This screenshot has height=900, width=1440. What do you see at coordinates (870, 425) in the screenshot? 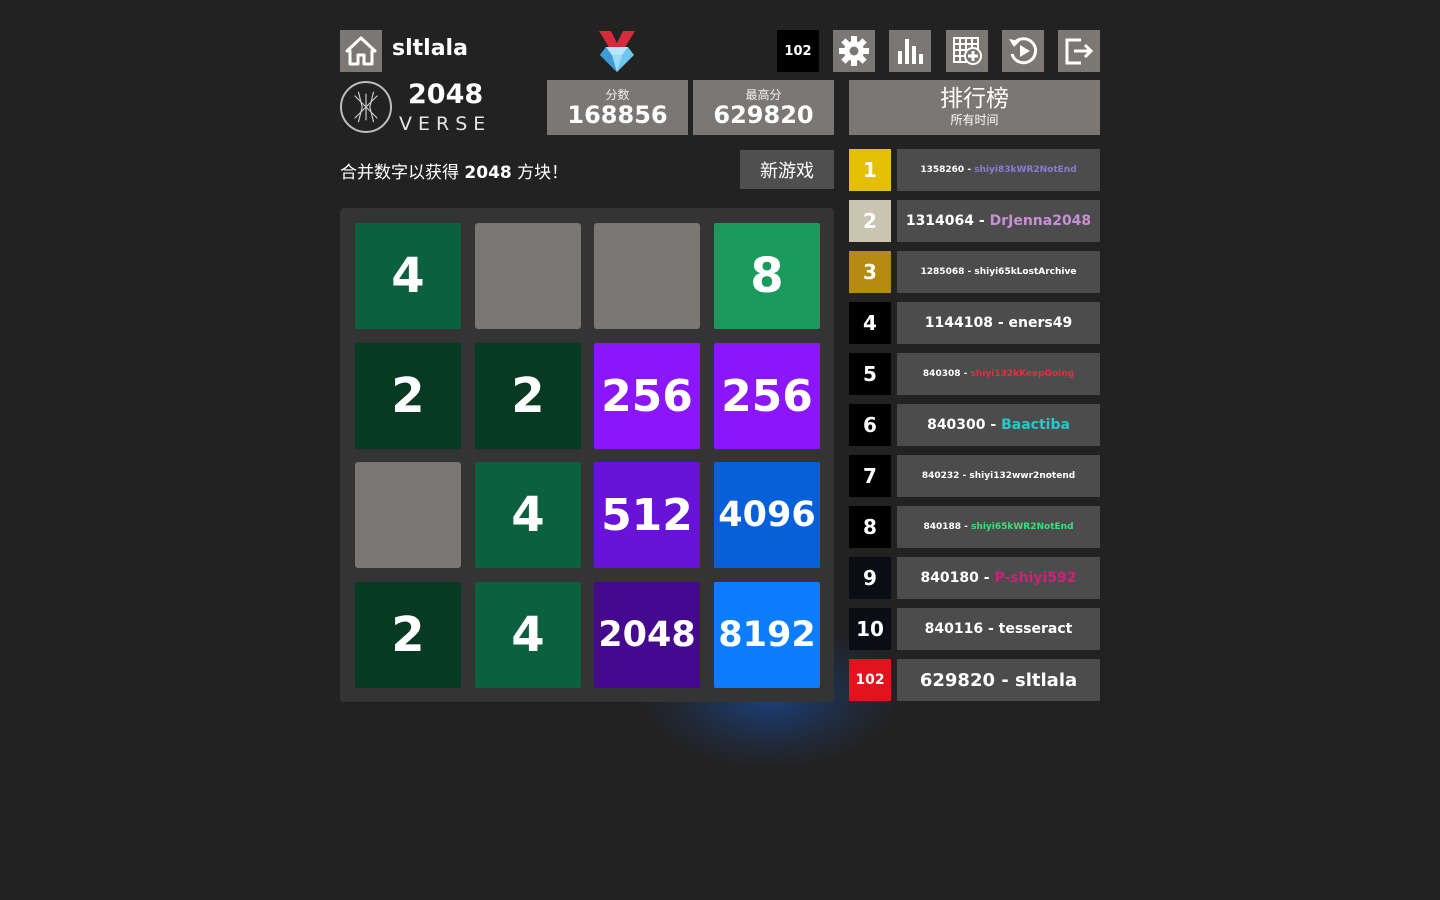
I see `leaderboard-rank: 6` at bounding box center [870, 425].